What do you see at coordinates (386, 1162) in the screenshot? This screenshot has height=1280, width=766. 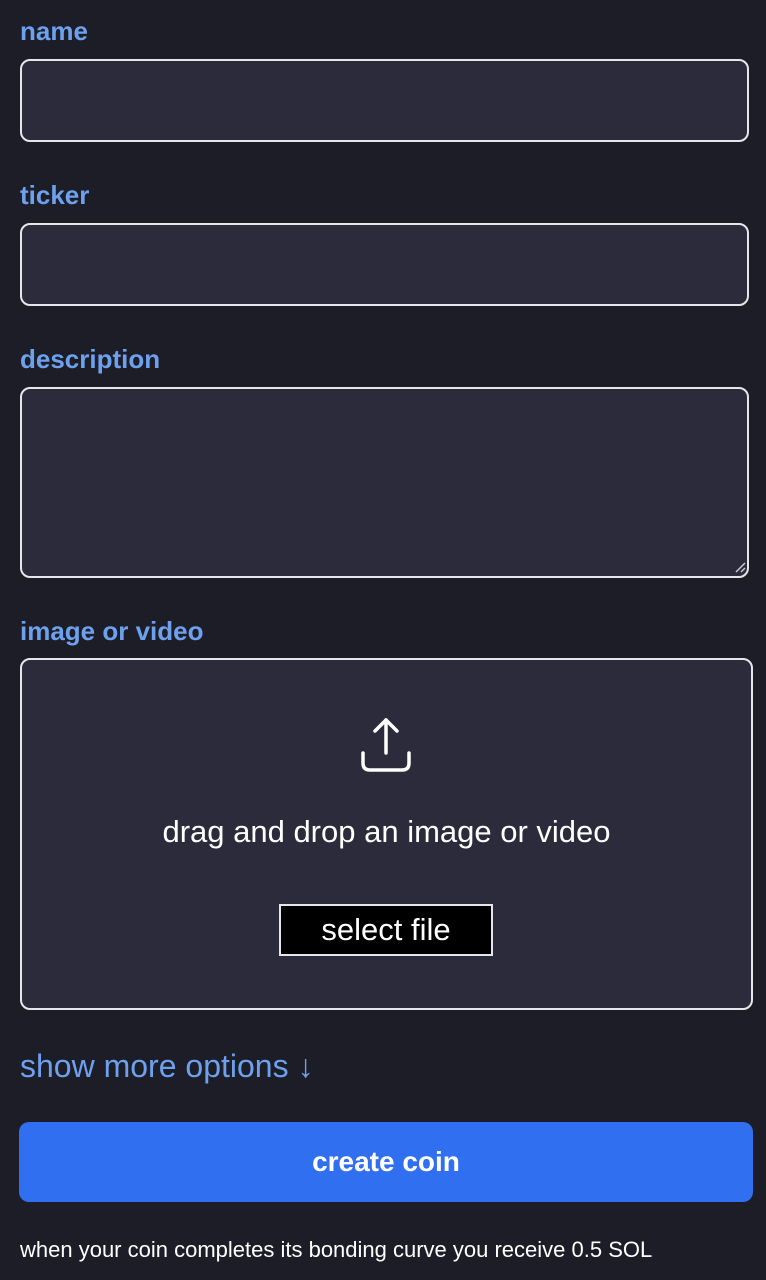 I see `create-coin-button: create coin` at bounding box center [386, 1162].